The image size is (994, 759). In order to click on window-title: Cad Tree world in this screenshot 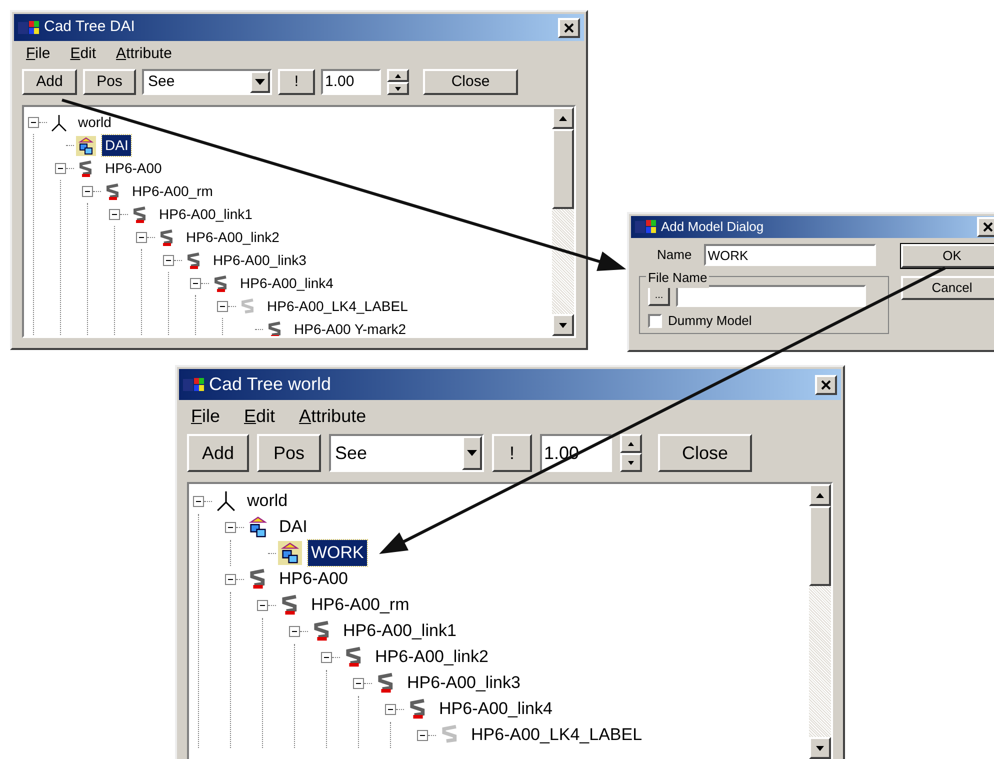, I will do `click(270, 384)`.